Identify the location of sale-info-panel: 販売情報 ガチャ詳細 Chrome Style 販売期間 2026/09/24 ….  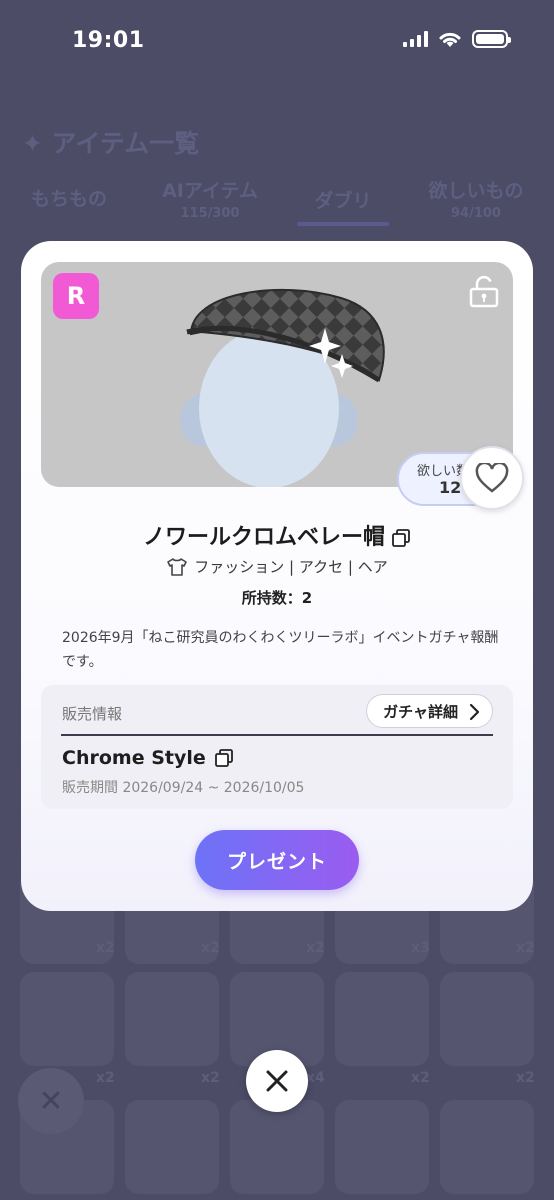
(277, 747).